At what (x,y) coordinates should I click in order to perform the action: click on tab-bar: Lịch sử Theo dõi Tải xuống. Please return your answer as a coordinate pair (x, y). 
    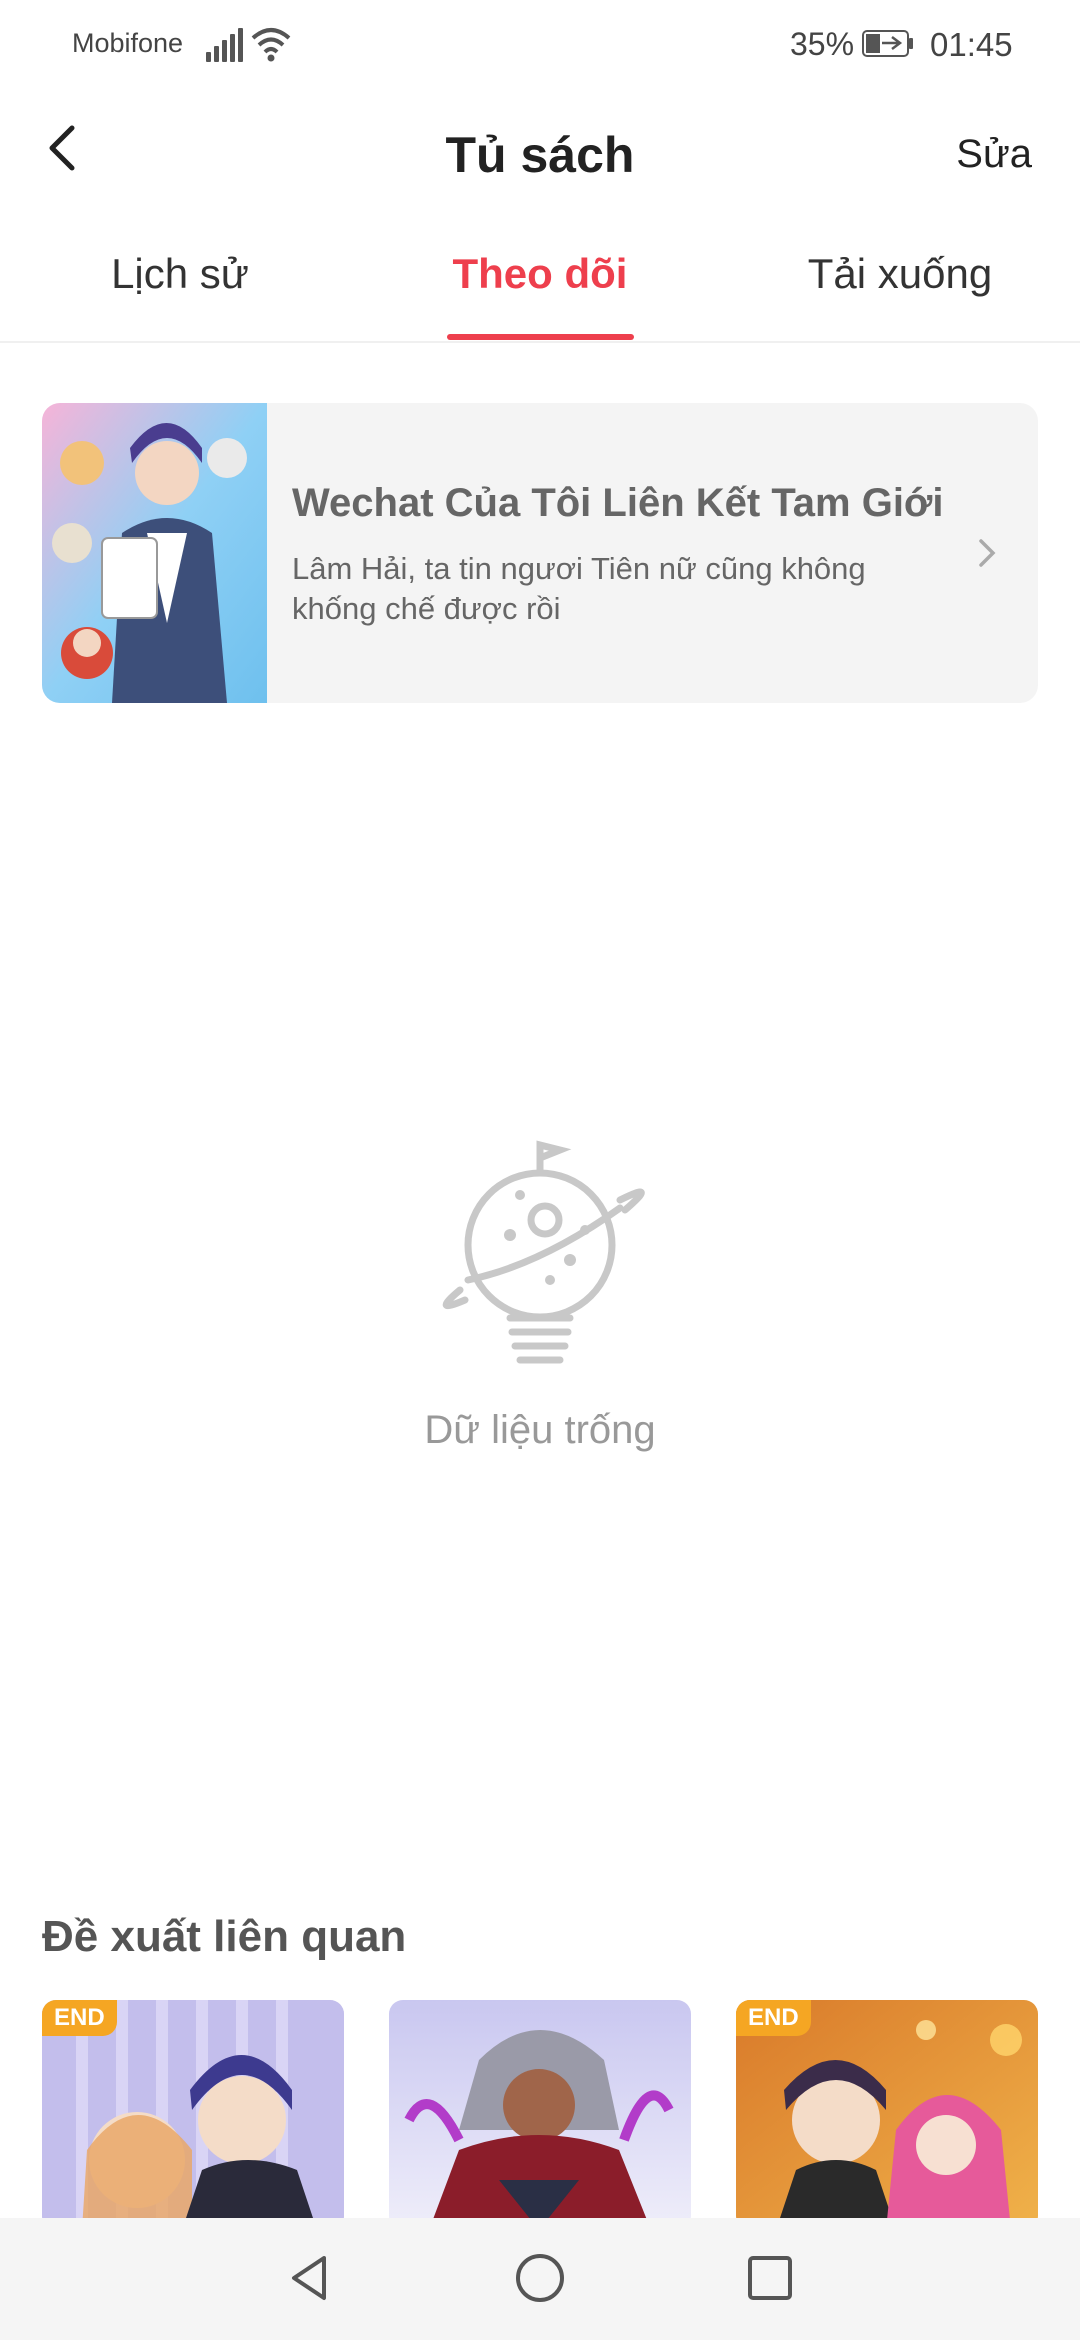
    Looking at the image, I should click on (540, 286).